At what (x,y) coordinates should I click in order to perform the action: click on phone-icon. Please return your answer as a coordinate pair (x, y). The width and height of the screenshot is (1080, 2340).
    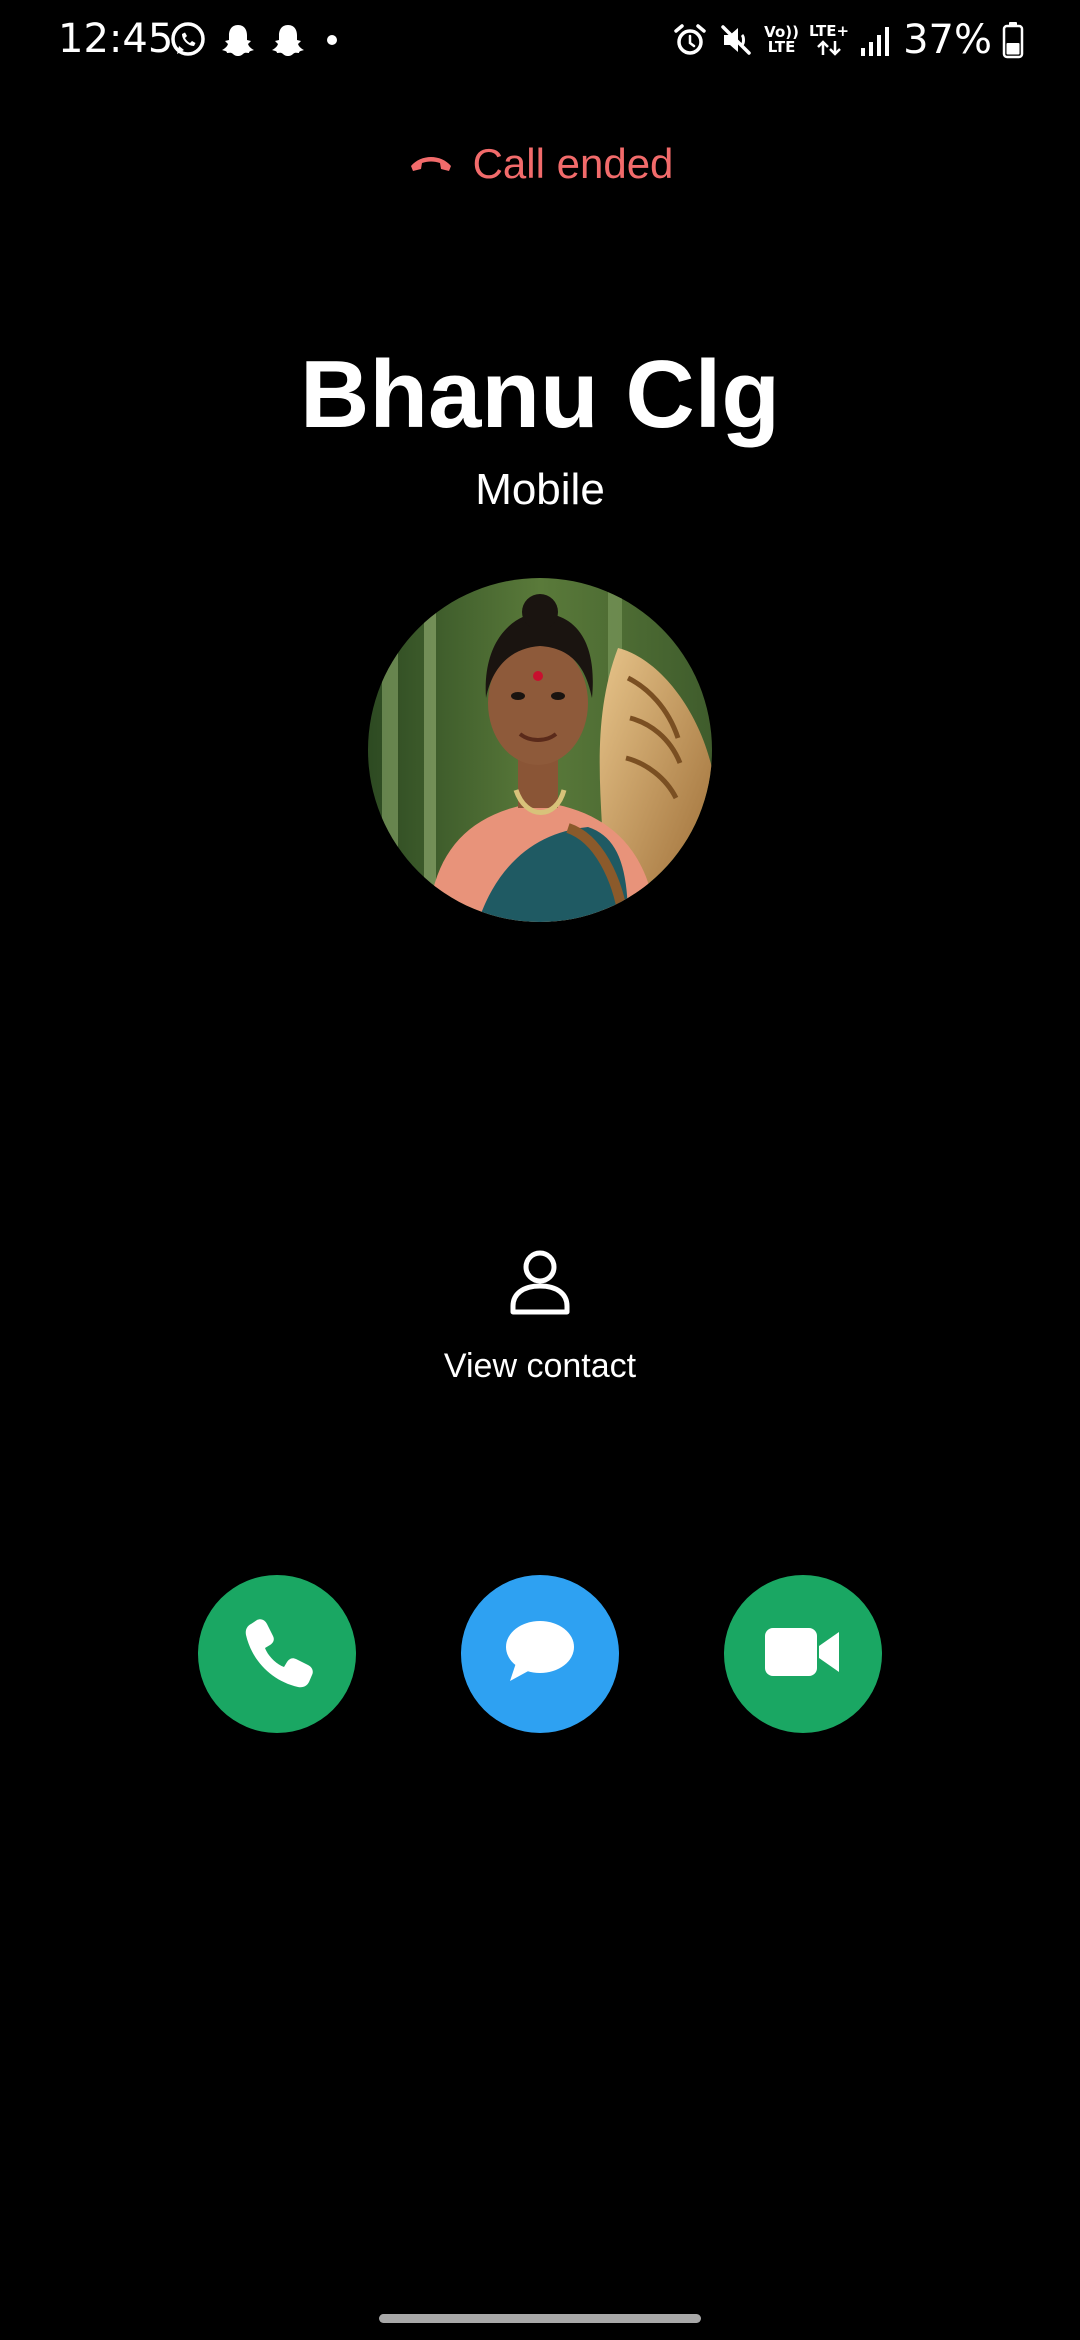
    Looking at the image, I should click on (277, 1654).